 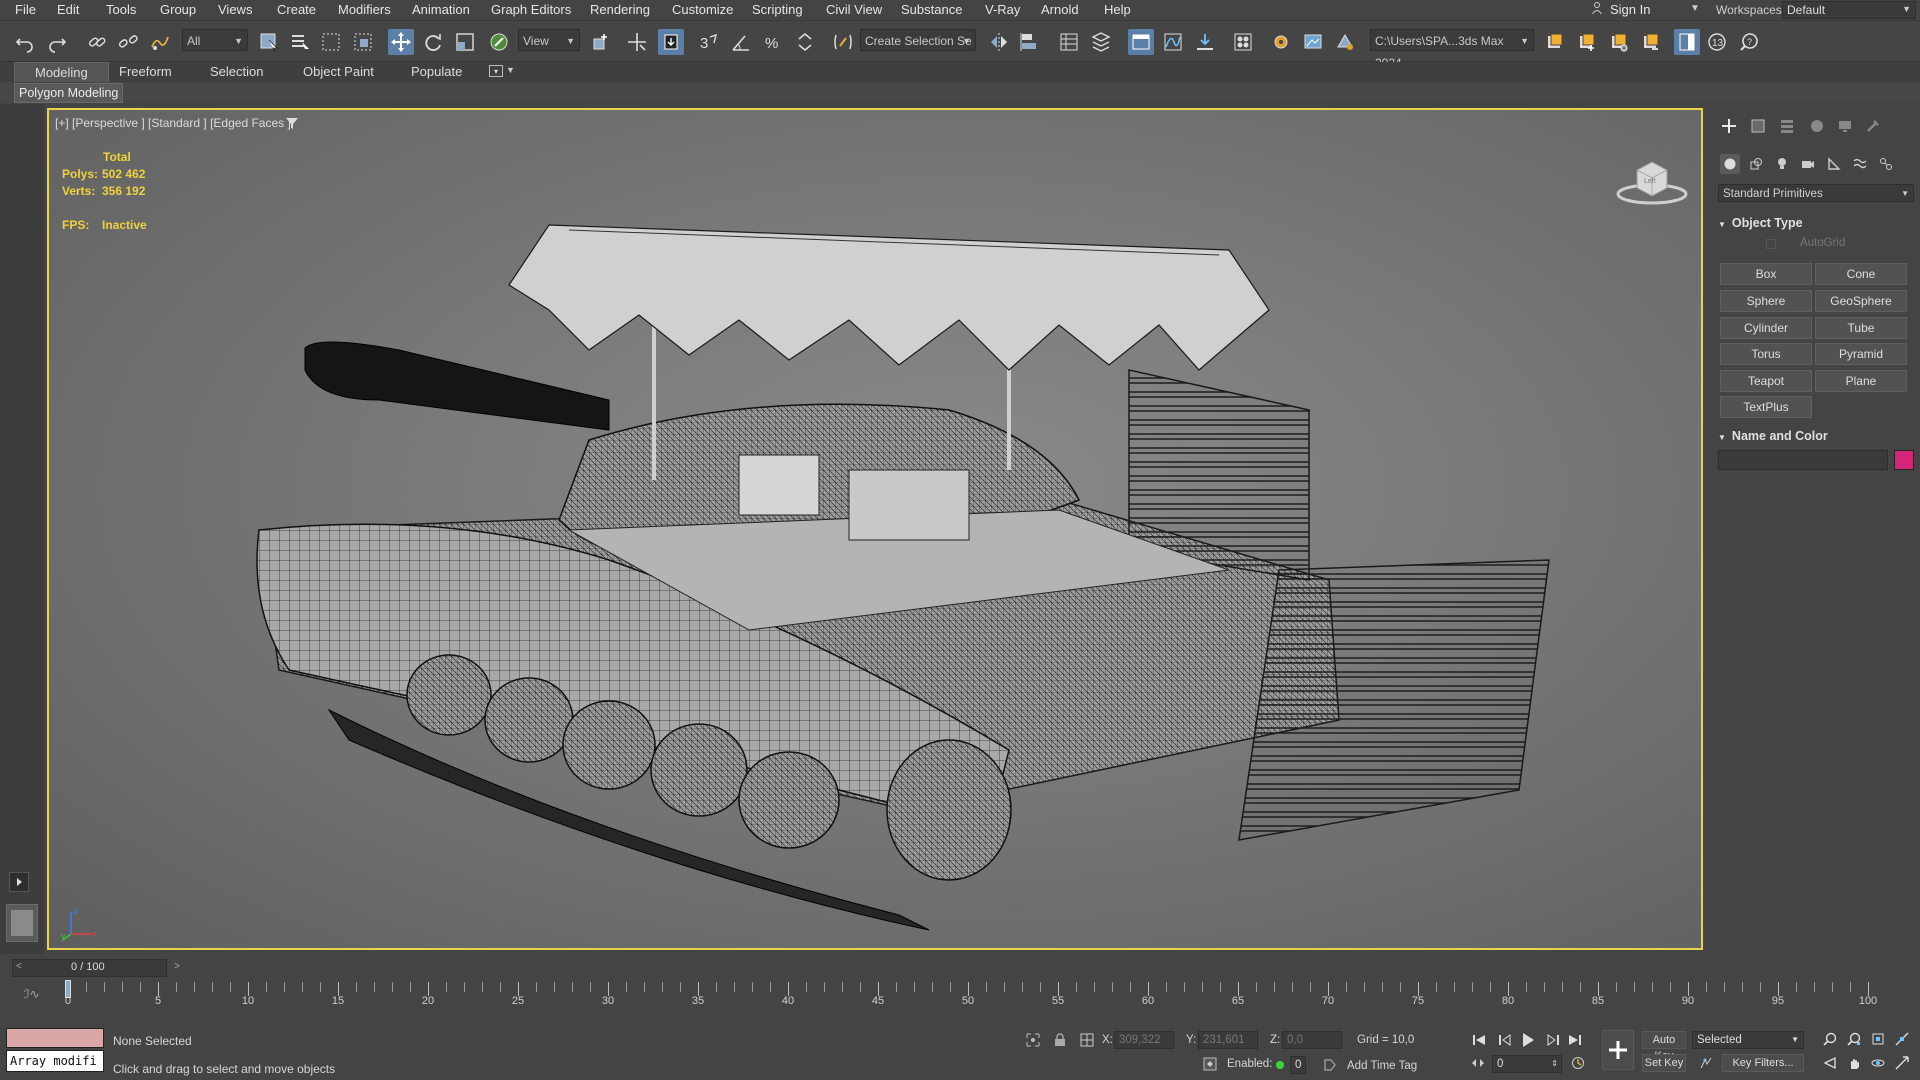 I want to click on select-and-move-icon, so click(x=401, y=42).